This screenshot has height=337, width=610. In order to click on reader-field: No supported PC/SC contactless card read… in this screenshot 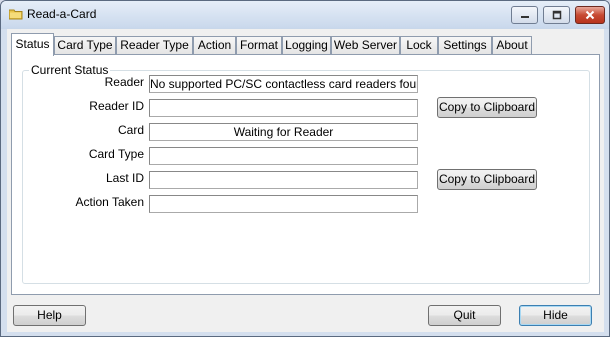, I will do `click(283, 84)`.